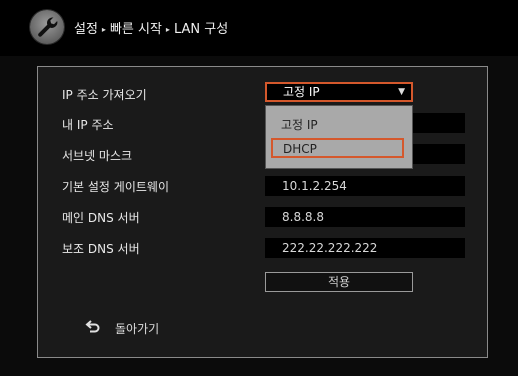 This screenshot has height=376, width=518. I want to click on subnet-label: 서브넷 마스크, so click(97, 156).